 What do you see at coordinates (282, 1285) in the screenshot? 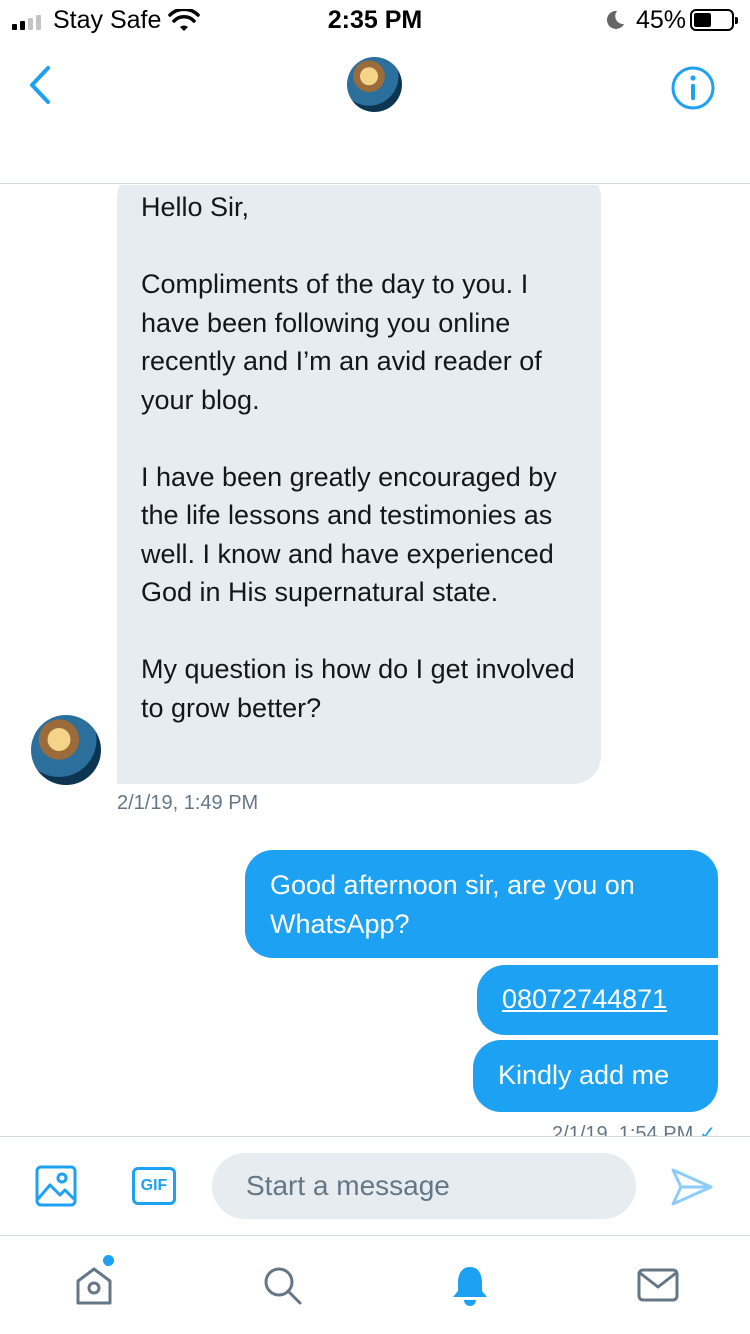
I see `search-icon` at bounding box center [282, 1285].